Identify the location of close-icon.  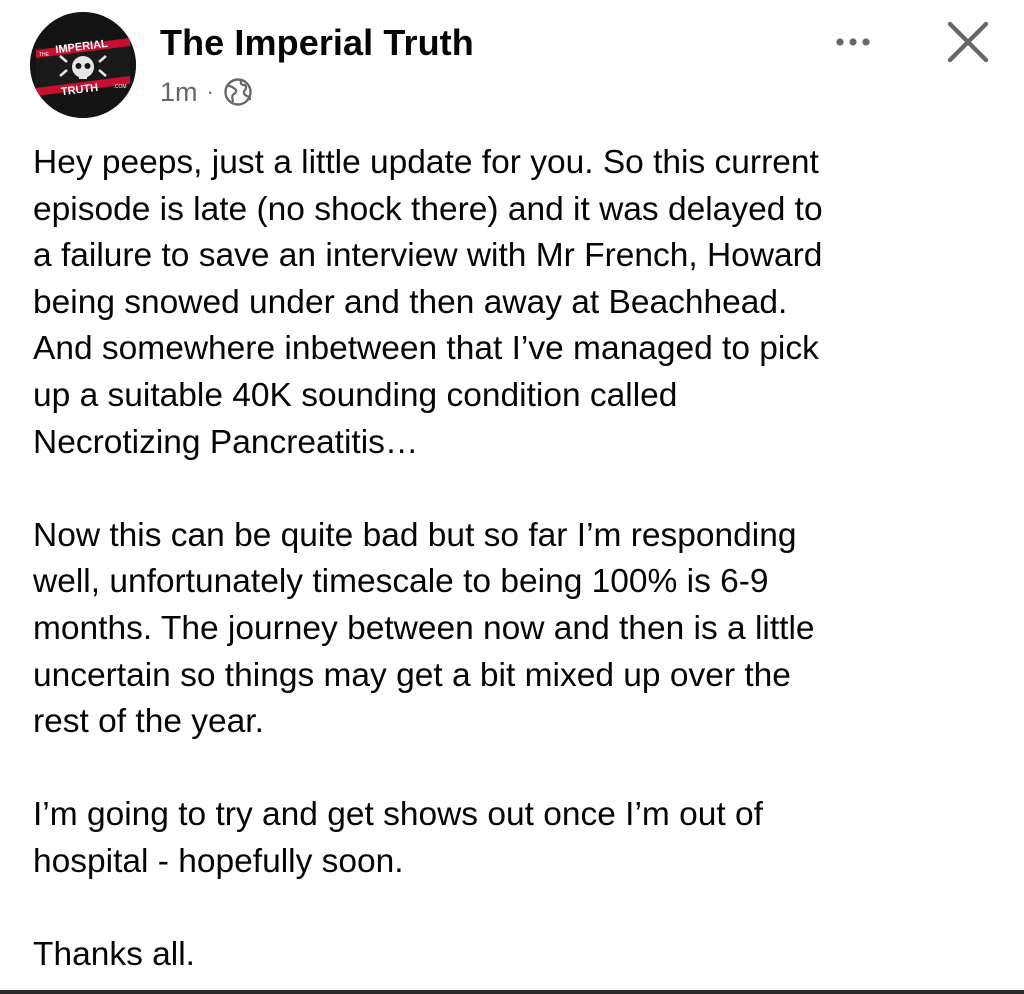
(968, 42).